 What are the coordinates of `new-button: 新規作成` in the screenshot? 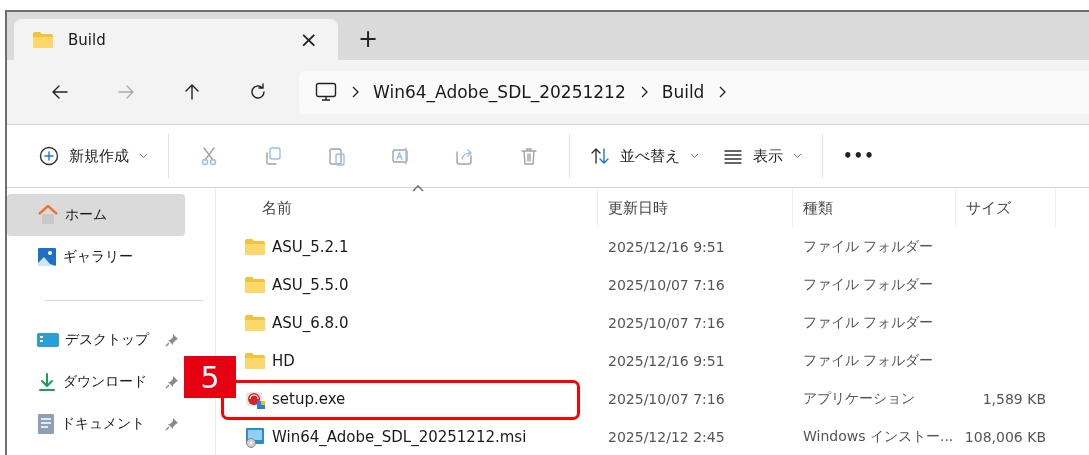 It's located at (93, 156).